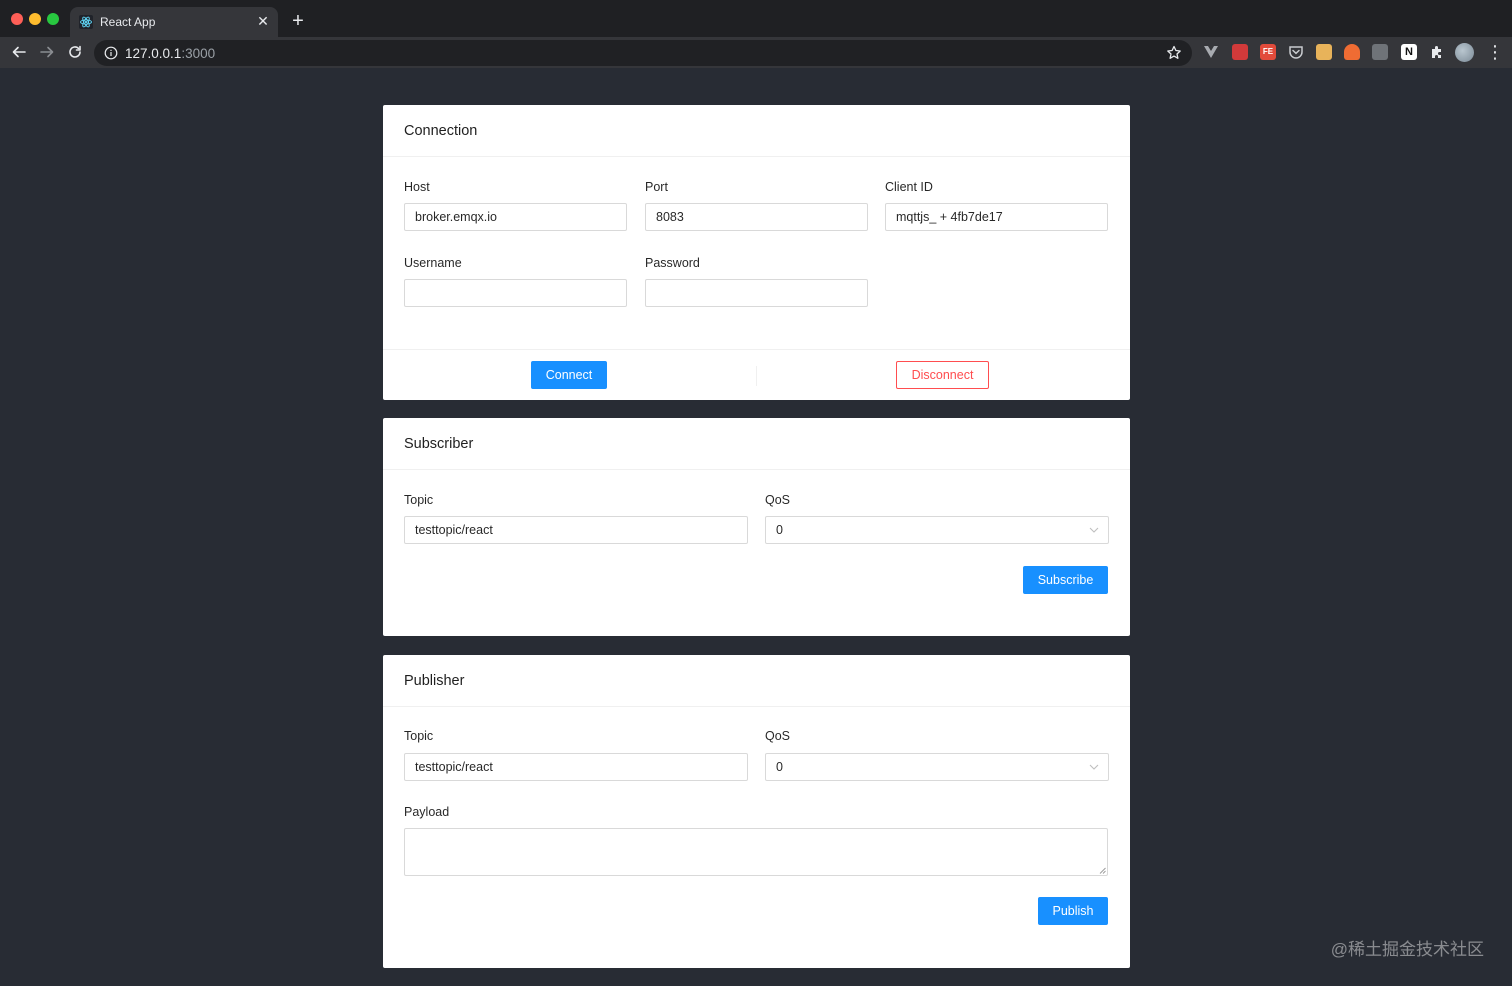 This screenshot has width=1512, height=986. I want to click on connection-title: Connection, so click(441, 131).